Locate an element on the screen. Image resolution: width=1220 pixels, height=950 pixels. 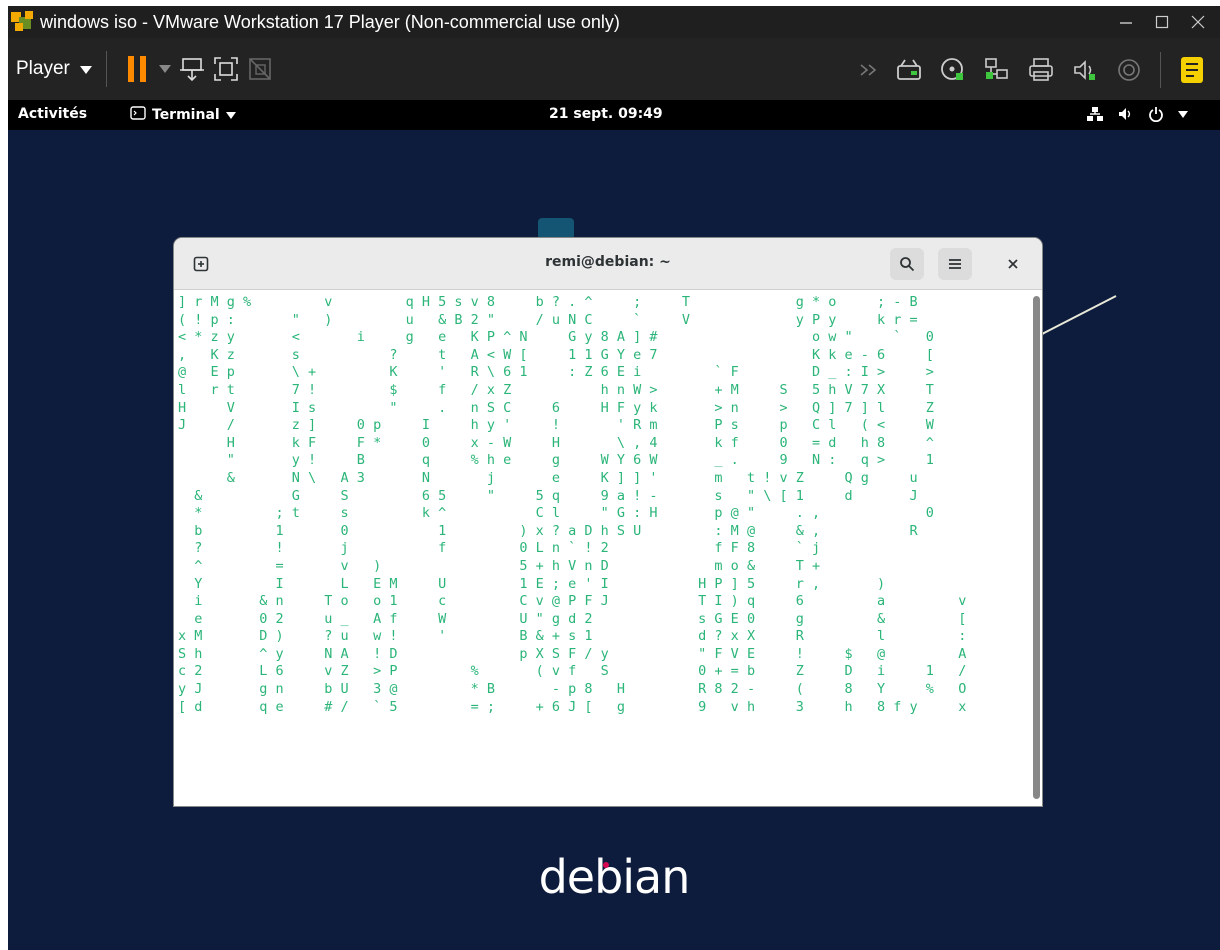
terminal-scrollbar is located at coordinates (1036, 547).